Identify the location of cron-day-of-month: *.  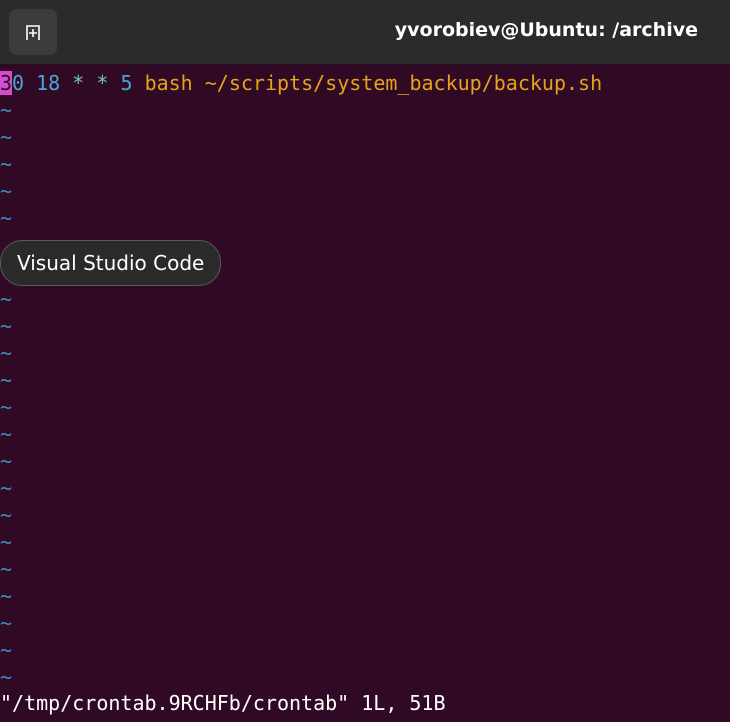
(78, 83).